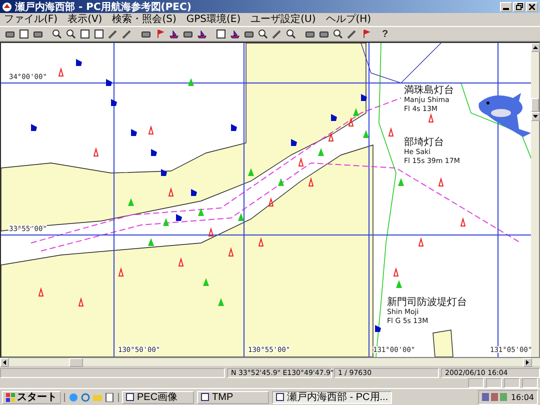 The image size is (540, 405). I want to click on close-icon, so click(532, 7).